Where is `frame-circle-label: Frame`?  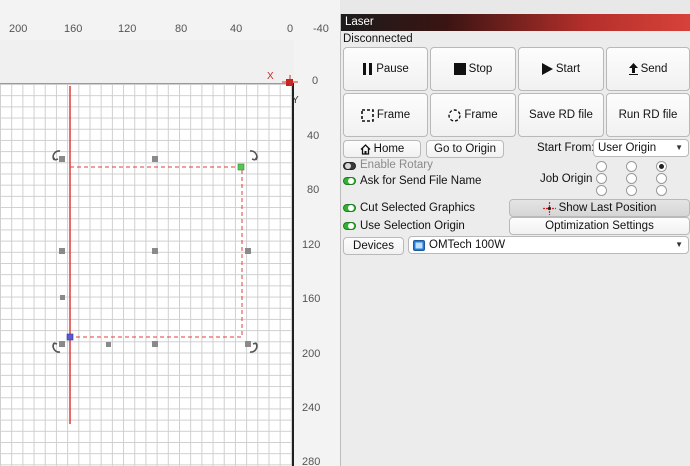 frame-circle-label: Frame is located at coordinates (481, 115).